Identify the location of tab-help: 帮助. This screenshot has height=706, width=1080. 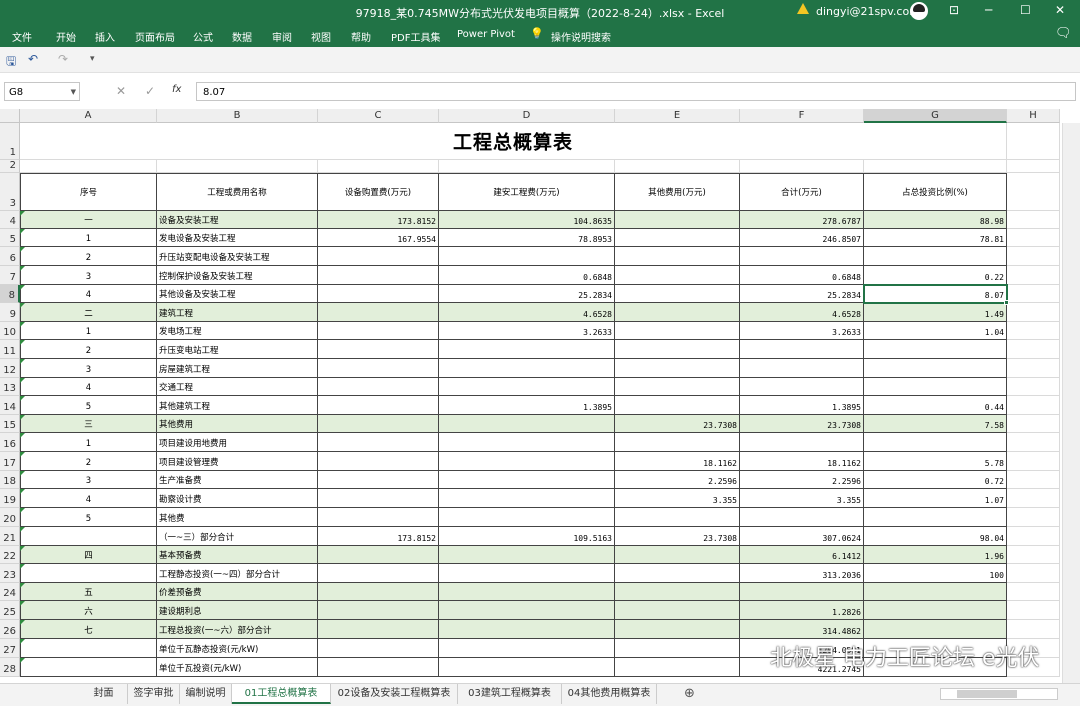
(361, 36).